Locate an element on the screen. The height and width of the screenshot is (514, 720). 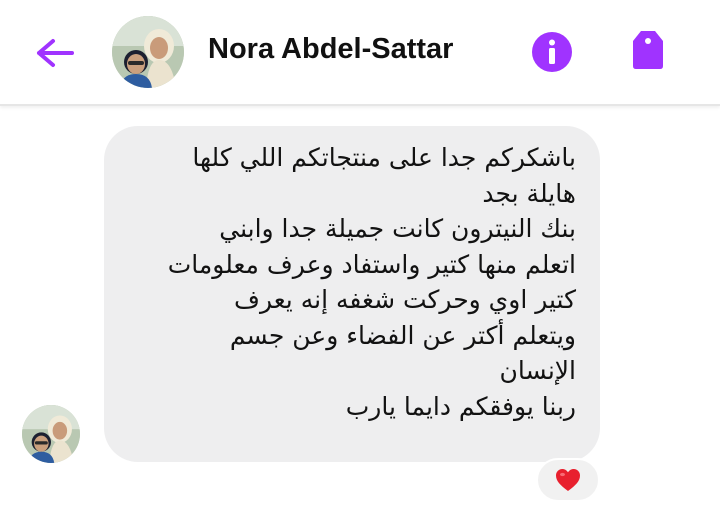
message-line: باشكركم جدا على منتجاتكم اللي كلها is located at coordinates (384, 157).